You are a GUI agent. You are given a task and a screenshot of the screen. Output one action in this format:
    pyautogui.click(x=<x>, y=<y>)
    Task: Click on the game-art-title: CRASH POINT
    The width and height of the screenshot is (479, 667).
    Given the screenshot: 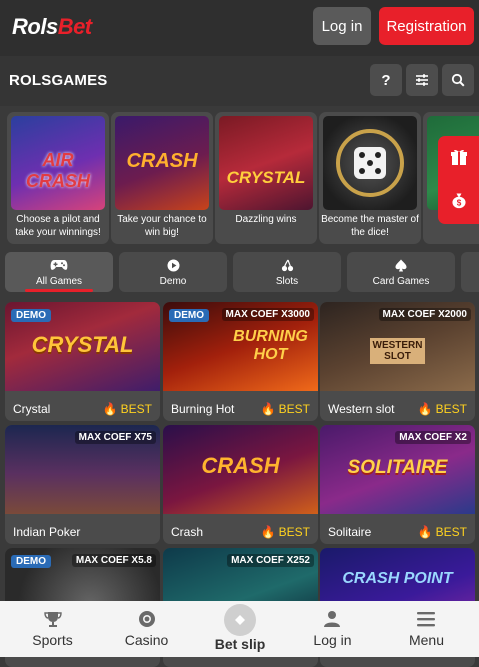 What is the action you would take?
    pyautogui.click(x=397, y=578)
    